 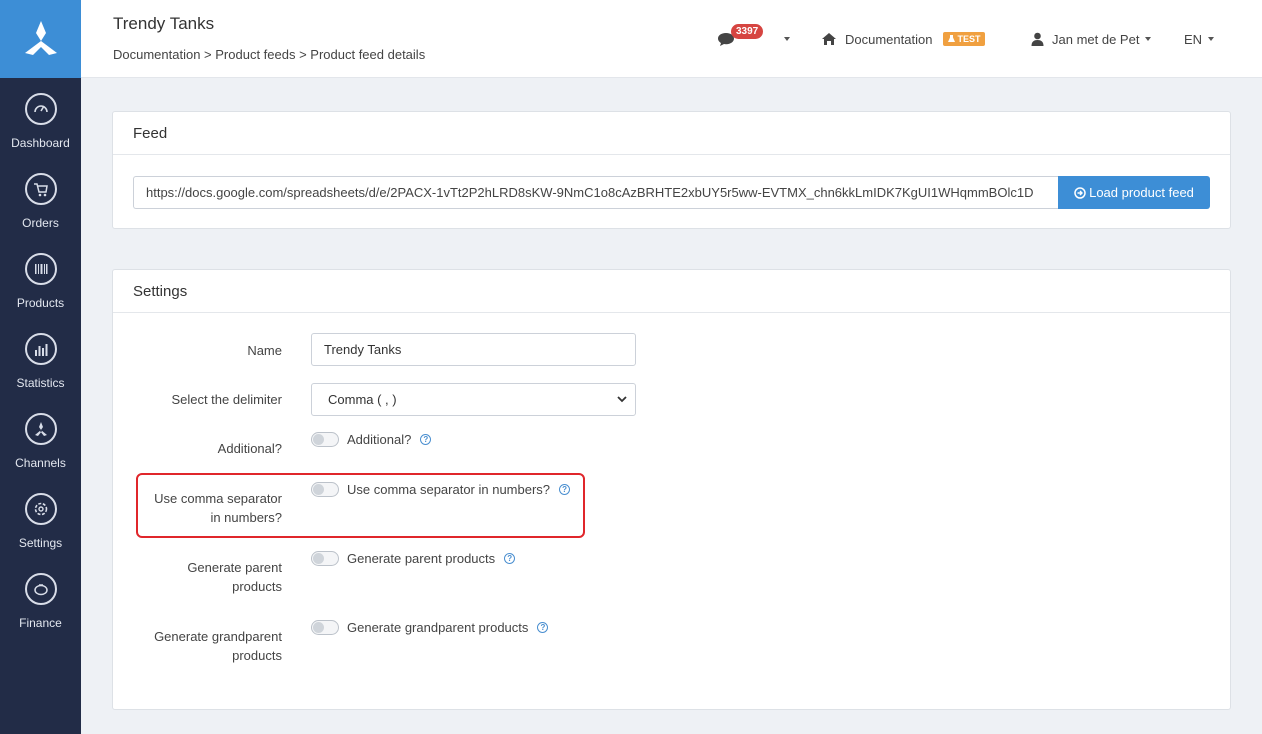 I want to click on parent-products-toggle-row: Generate parent products ?, so click(x=413, y=558).